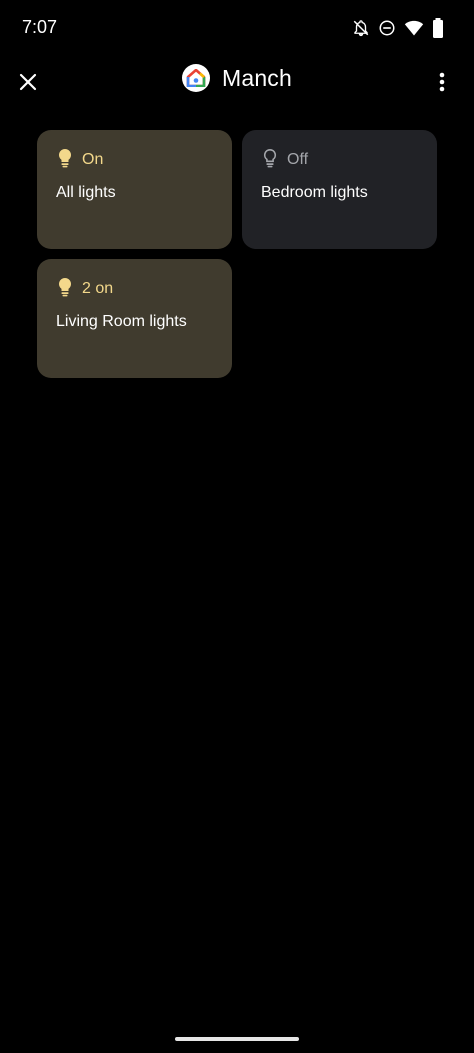  Describe the element at coordinates (134, 289) in the screenshot. I see `tile-status-row: 2 on` at that location.